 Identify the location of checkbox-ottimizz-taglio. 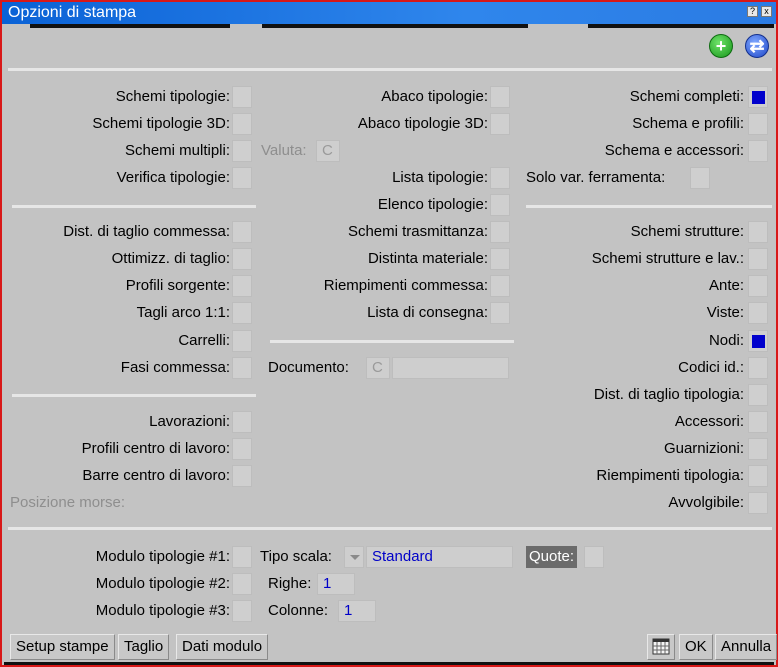
(242, 259).